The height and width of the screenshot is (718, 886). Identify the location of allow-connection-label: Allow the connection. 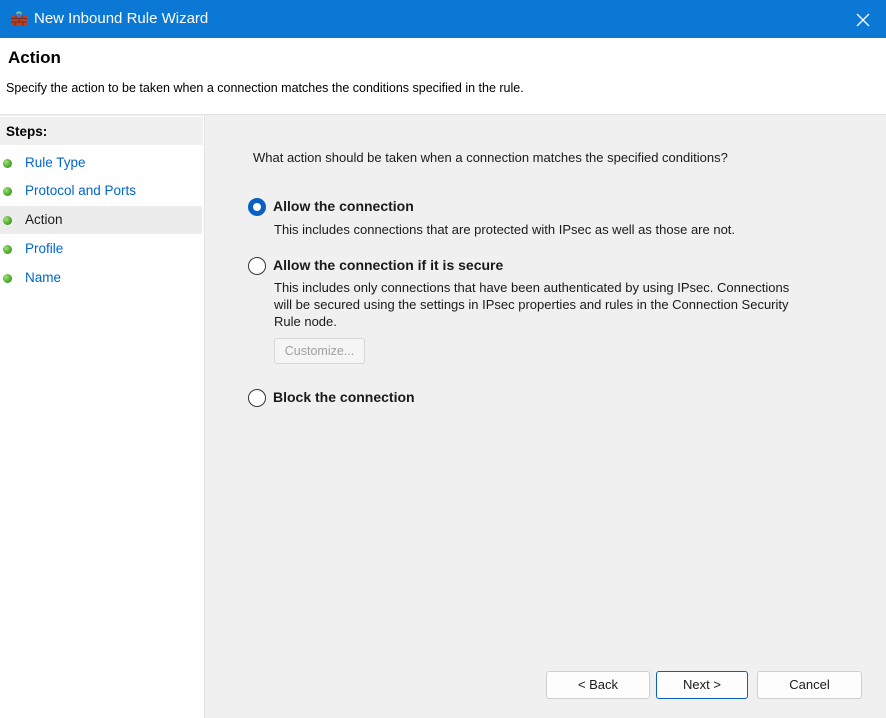
(343, 206).